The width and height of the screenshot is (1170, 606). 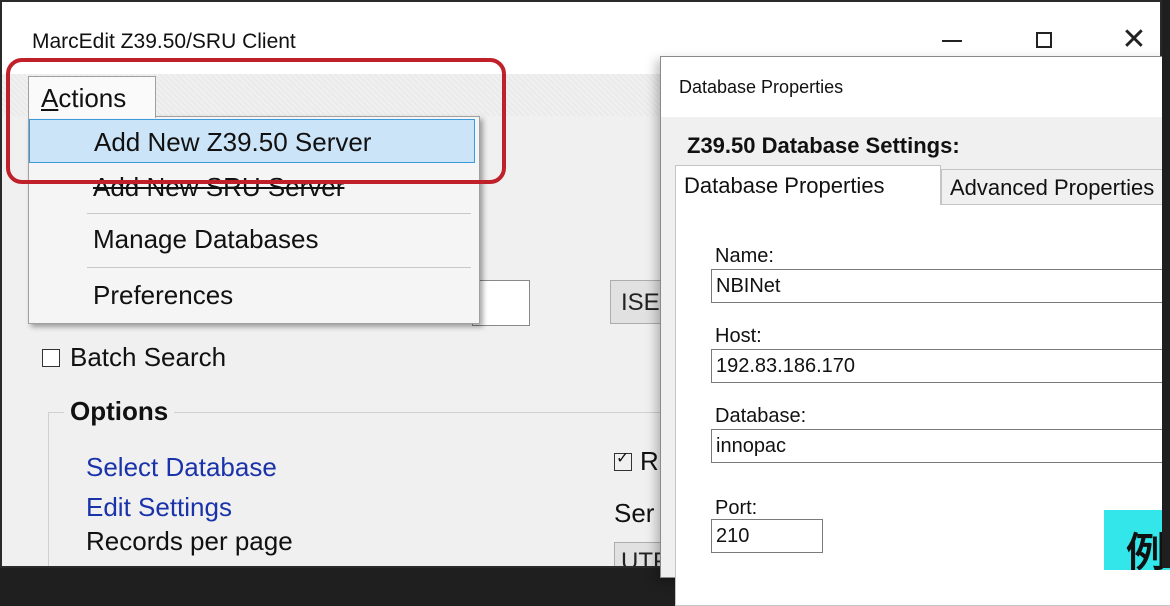 I want to click on checkbox-icon, so click(x=51, y=358).